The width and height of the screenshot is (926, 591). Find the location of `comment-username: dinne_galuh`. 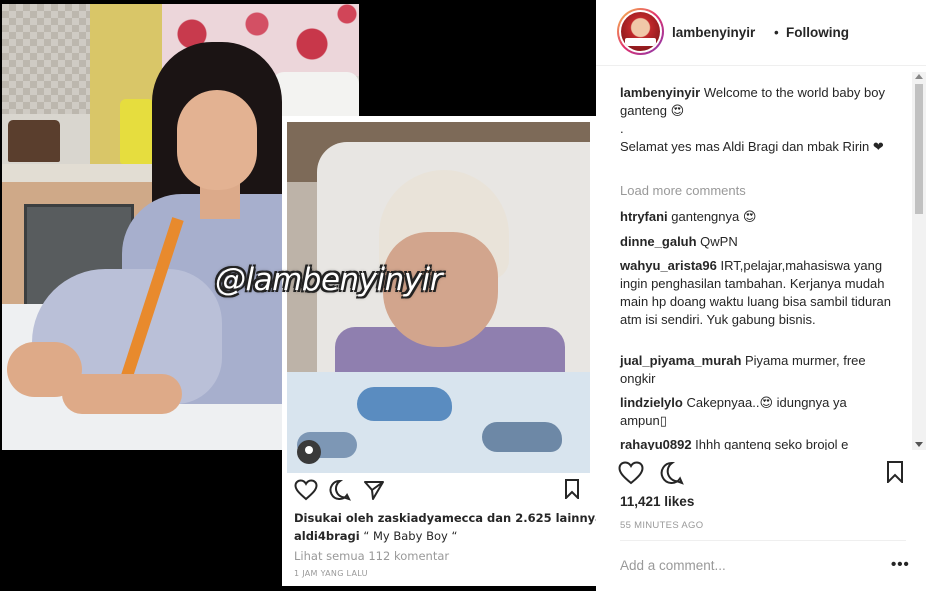

comment-username: dinne_galuh is located at coordinates (658, 241).